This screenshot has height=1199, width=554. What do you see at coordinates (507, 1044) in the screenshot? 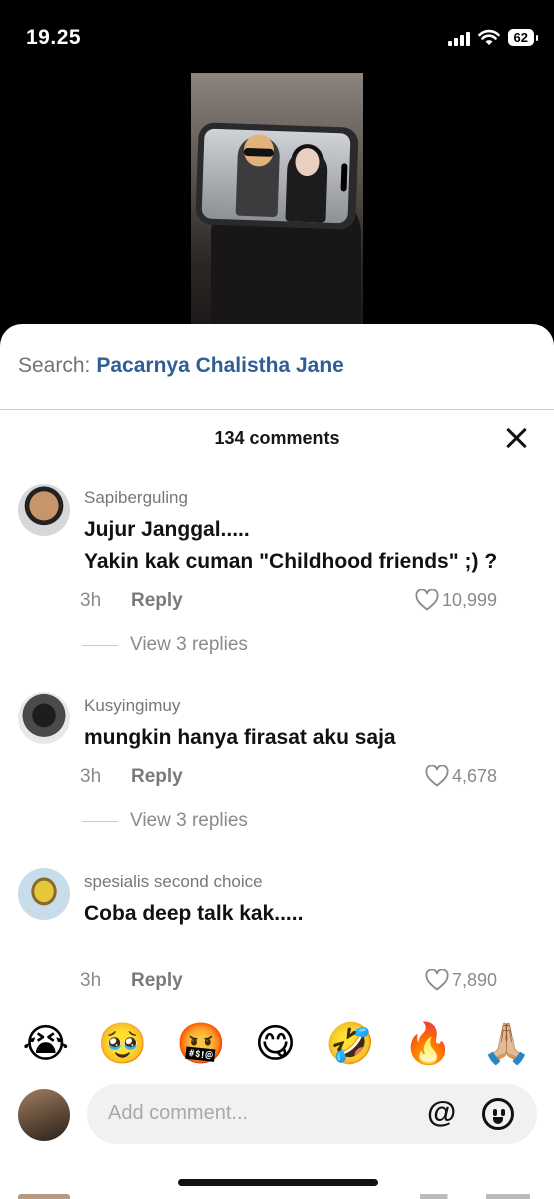
I see `emoji-pray-button: 🙏🏼` at bounding box center [507, 1044].